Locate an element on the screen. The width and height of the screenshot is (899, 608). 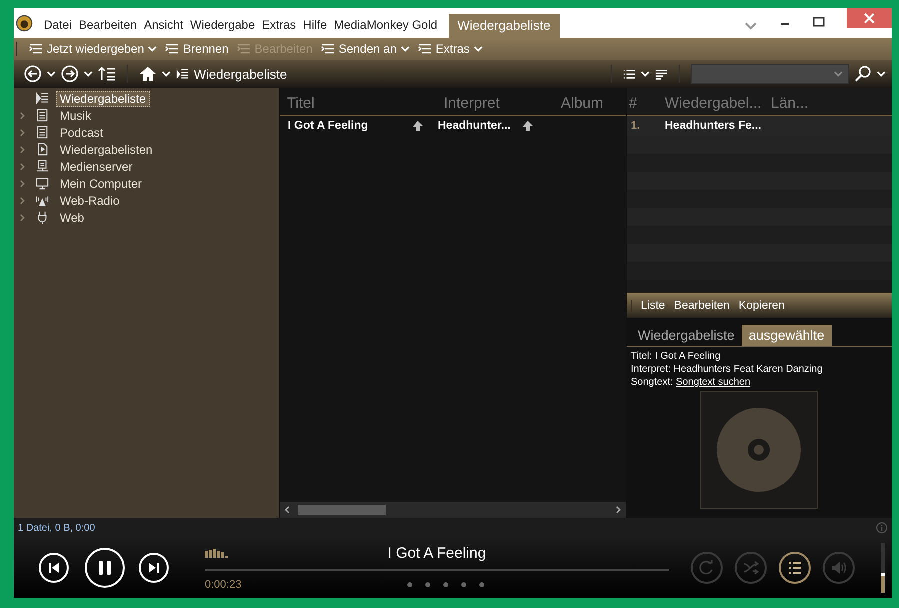
table-cell-text: I Got A Feeling is located at coordinates (329, 126).